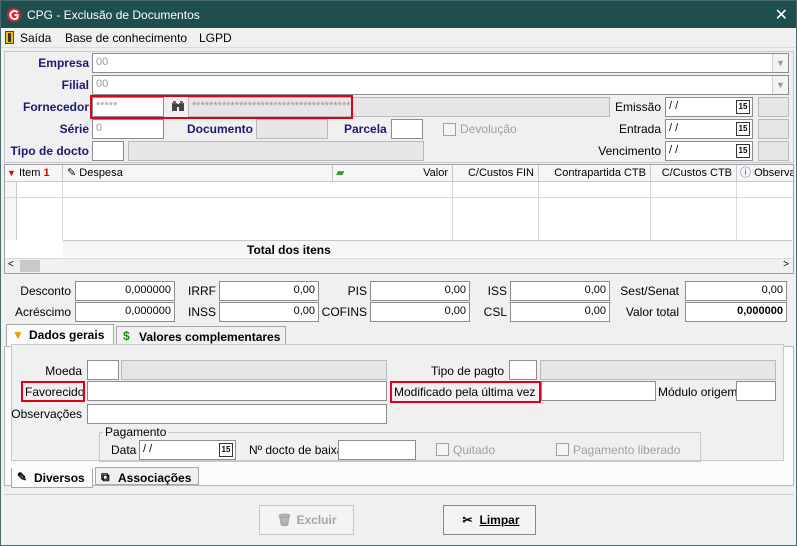 Image resolution: width=797 pixels, height=546 pixels. Describe the element at coordinates (276, 151) in the screenshot. I see `tipo-docto-desc-field` at that location.